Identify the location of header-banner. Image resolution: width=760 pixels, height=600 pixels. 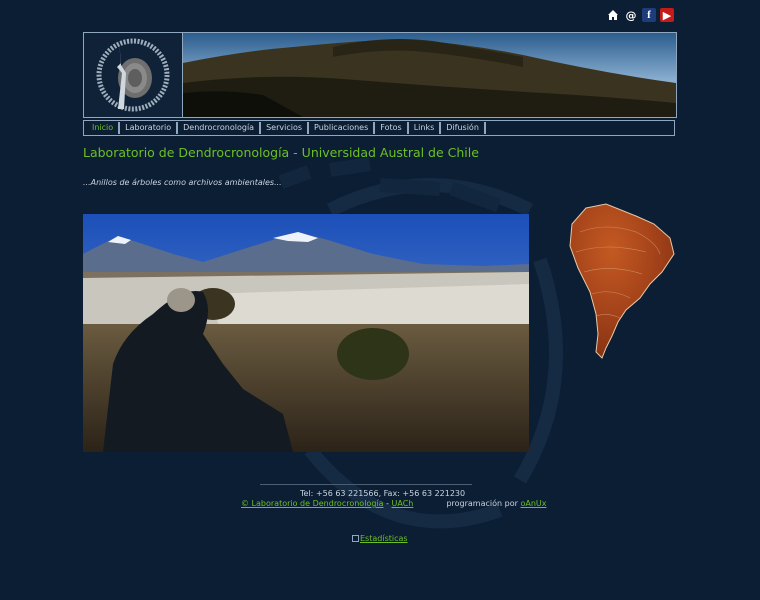
(380, 75).